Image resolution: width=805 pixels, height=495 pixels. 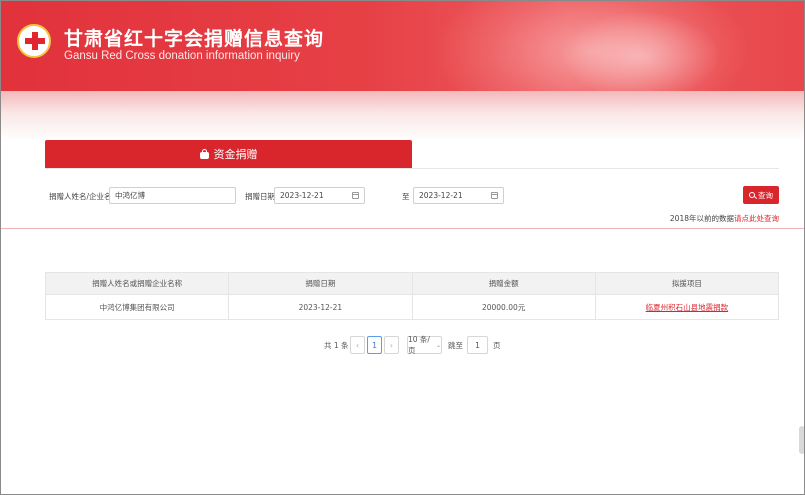 I want to click on date-to-value: 2023-12-21, so click(x=441, y=195).